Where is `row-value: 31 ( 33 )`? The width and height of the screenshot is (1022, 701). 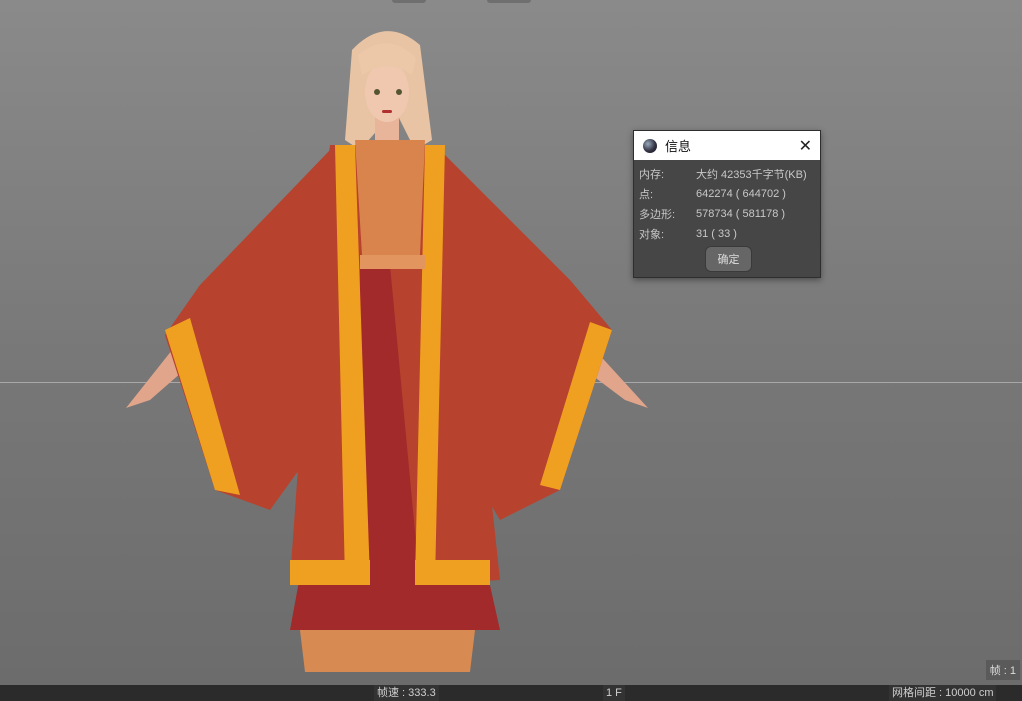
row-value: 31 ( 33 ) is located at coordinates (716, 234).